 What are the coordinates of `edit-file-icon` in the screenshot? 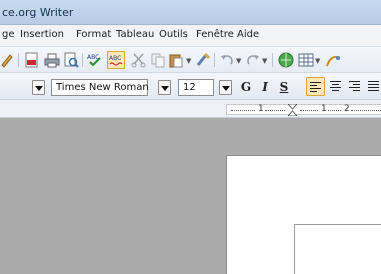 It's located at (8, 60).